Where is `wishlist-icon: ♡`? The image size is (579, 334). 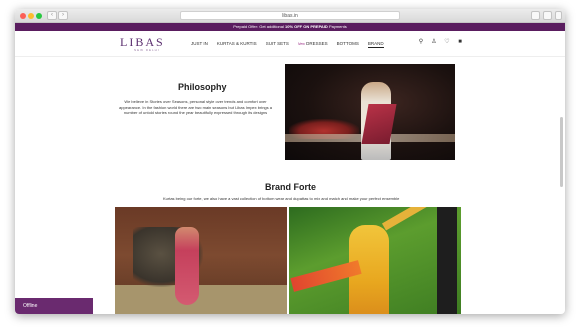 wishlist-icon: ♡ is located at coordinates (447, 42).